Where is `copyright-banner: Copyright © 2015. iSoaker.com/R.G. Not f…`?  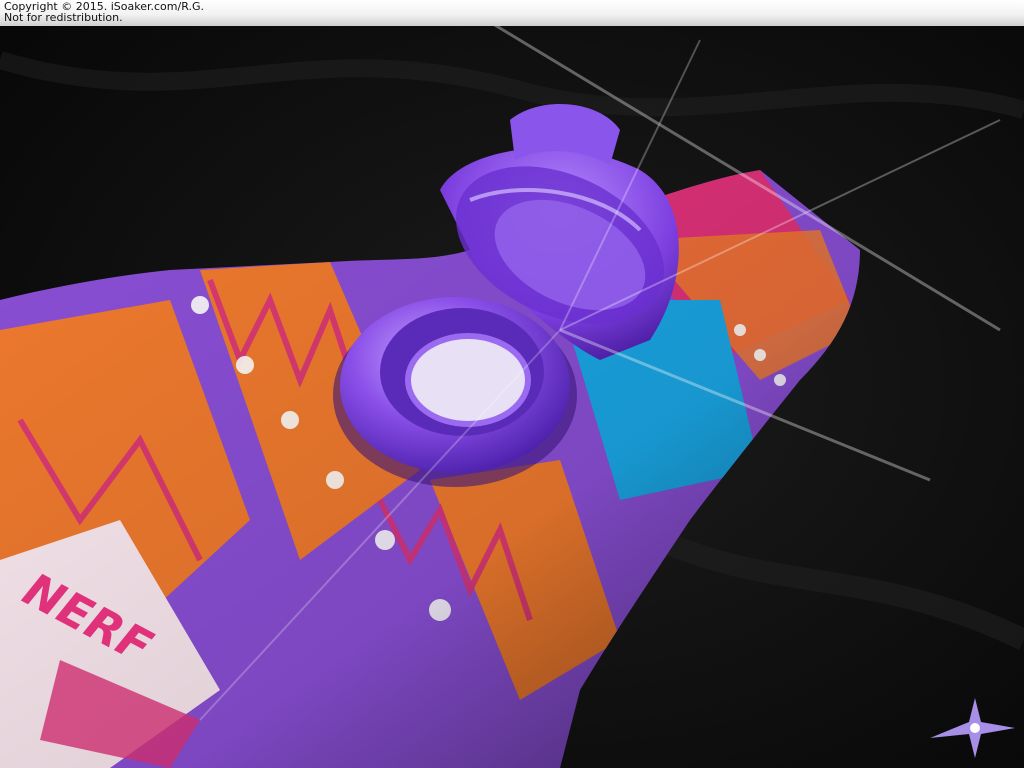
copyright-banner: Copyright © 2015. iSoaker.com/R.G. Not f… is located at coordinates (512, 13).